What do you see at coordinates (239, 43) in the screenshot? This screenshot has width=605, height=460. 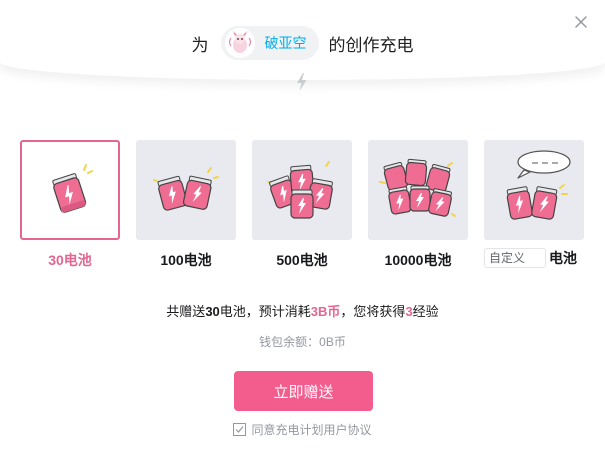 I see `avatar` at bounding box center [239, 43].